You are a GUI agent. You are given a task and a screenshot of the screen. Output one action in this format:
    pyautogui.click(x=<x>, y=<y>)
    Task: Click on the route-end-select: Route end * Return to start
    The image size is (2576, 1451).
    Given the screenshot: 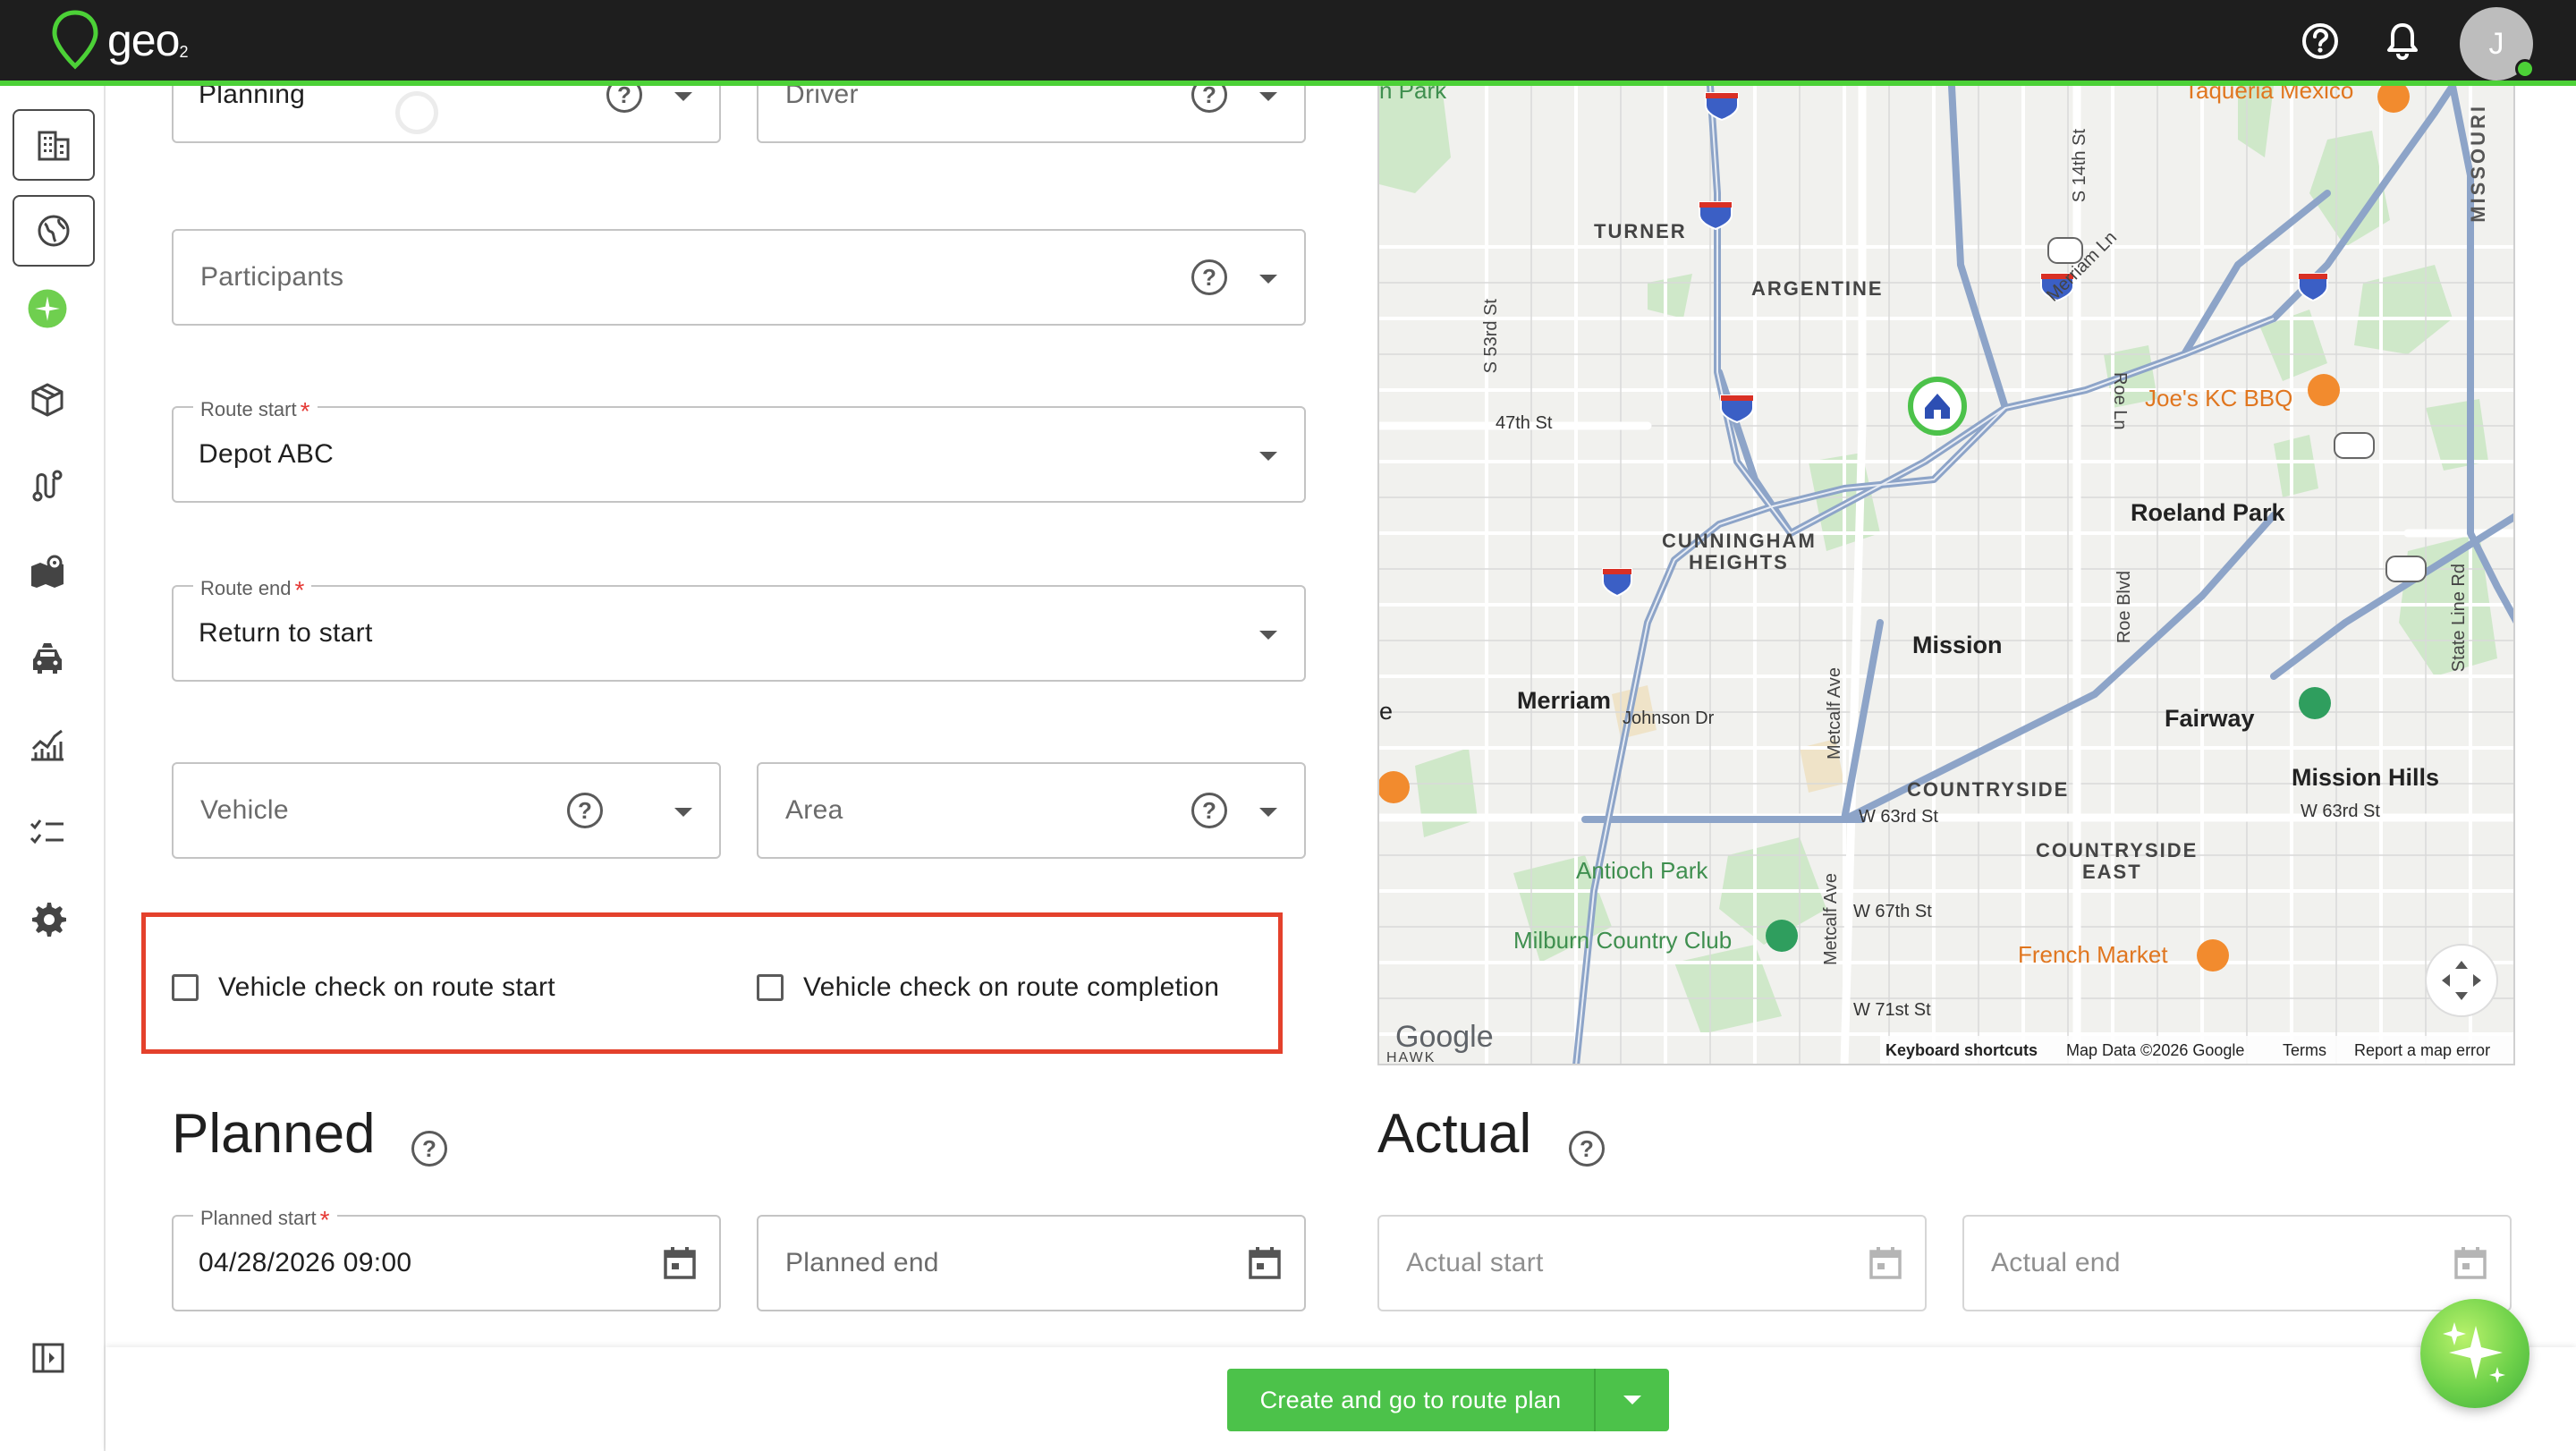 What is the action you would take?
    pyautogui.click(x=739, y=627)
    